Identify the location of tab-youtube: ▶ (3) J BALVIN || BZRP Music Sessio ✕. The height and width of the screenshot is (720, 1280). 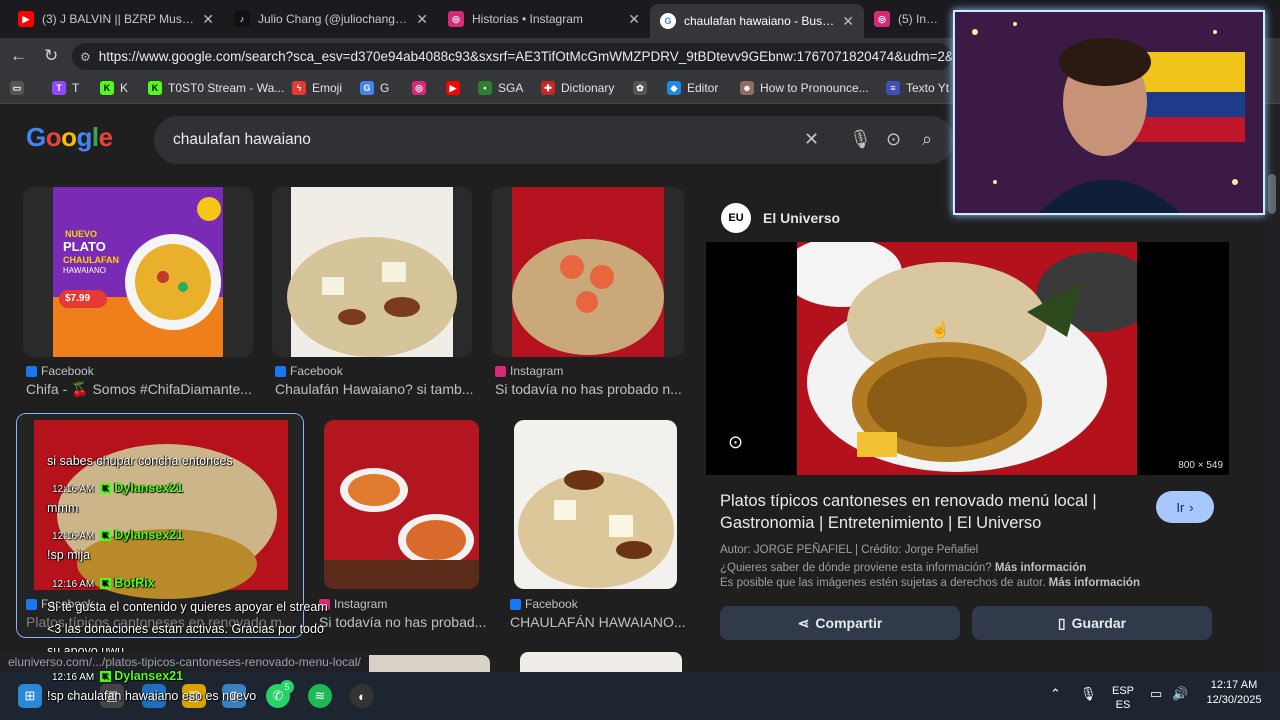
(116, 19).